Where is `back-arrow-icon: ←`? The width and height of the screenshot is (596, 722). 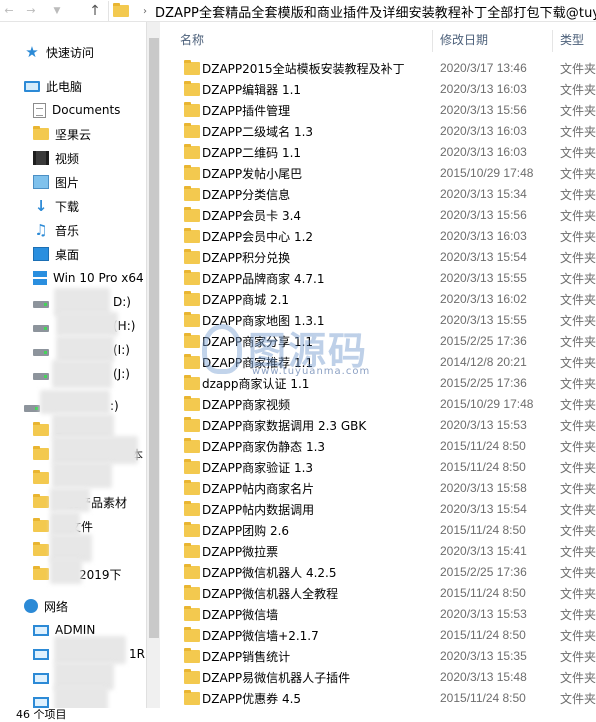 back-arrow-icon: ← is located at coordinates (9, 11).